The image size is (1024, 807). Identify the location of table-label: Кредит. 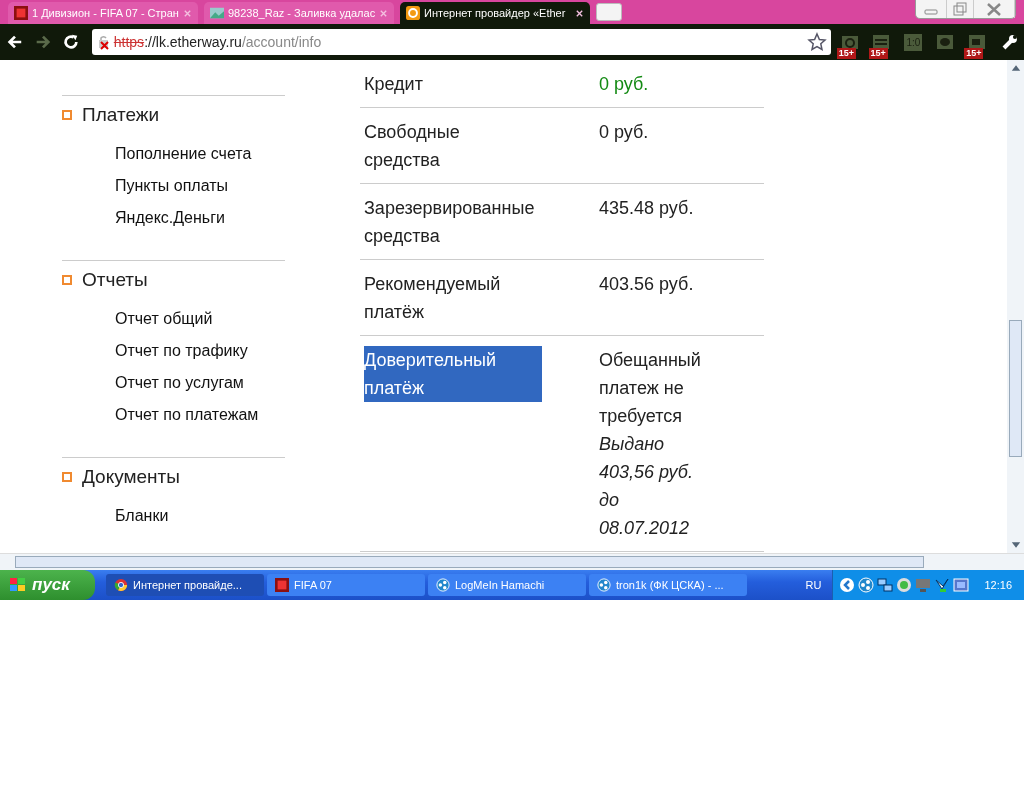
(393, 84).